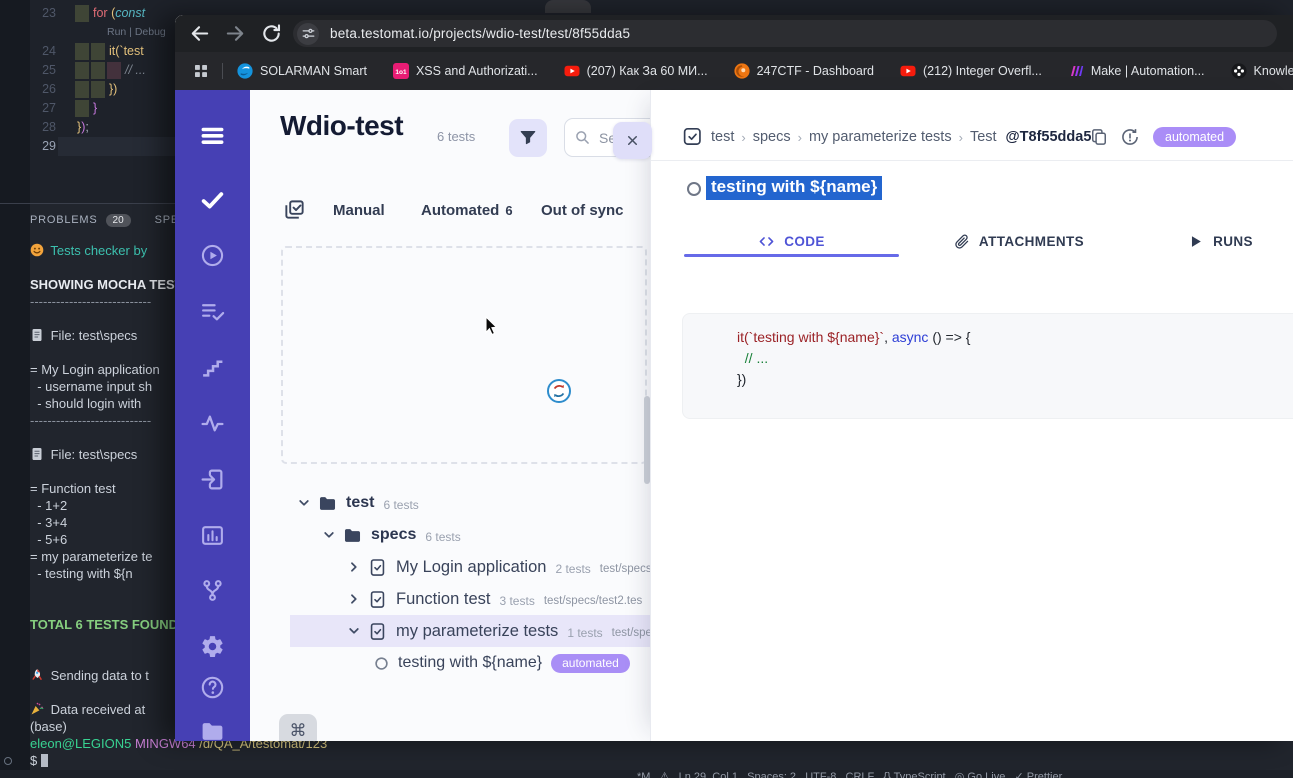 The width and height of the screenshot is (1293, 778). I want to click on search-icon, so click(582, 137).